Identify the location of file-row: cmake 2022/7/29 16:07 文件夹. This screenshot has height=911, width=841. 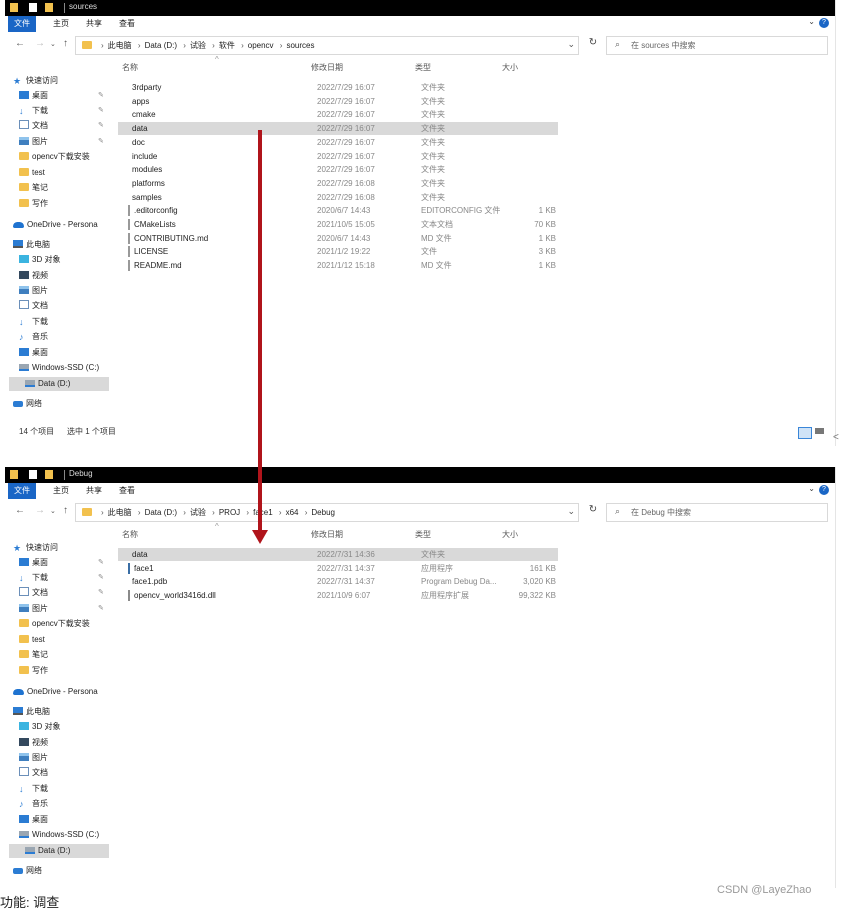
(338, 114).